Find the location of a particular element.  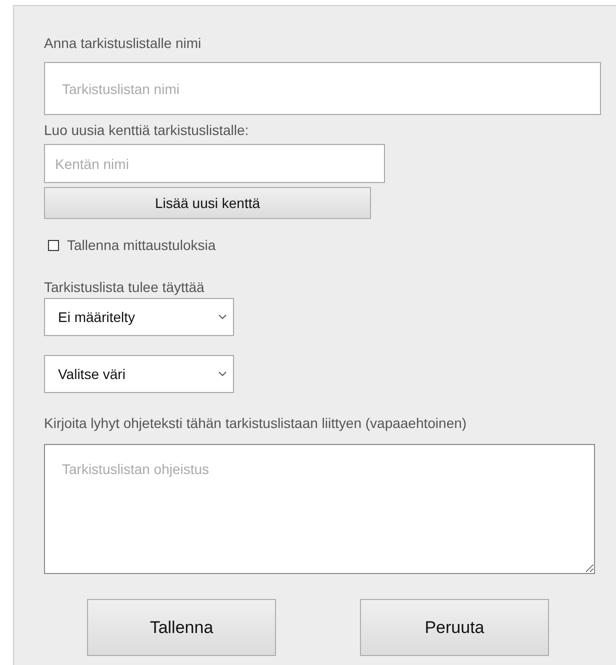

field-label: Kirjoita lyhyt ohjeteksti tähän tarkistuslistaan liittyen (vapaaehtoinen) is located at coordinates (256, 423).